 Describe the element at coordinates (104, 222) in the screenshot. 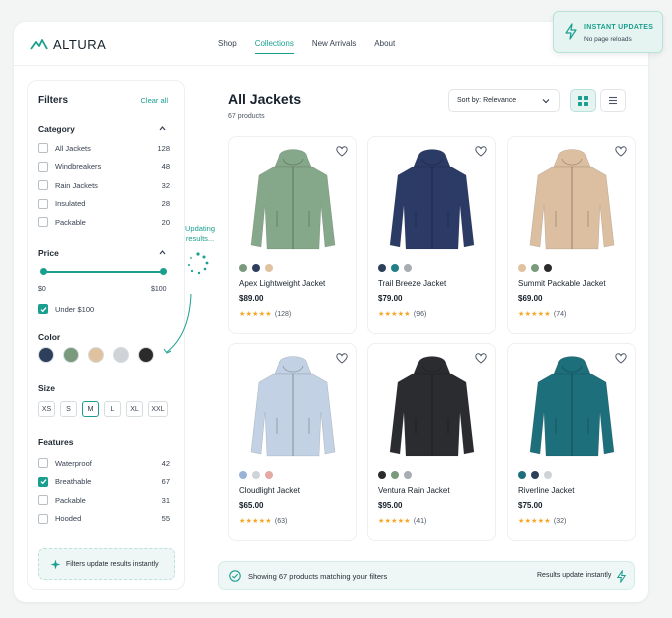

I see `category-option: Packable 20` at that location.